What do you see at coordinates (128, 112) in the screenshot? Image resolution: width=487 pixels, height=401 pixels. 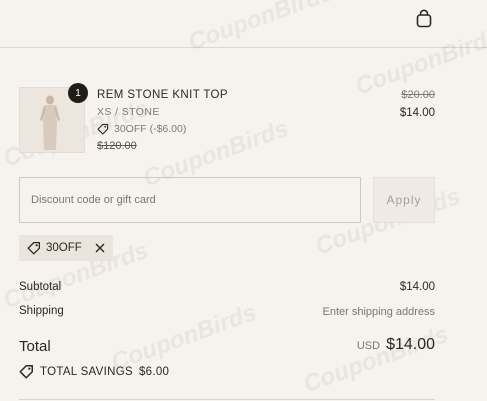 I see `product-variant: XS / STONE` at bounding box center [128, 112].